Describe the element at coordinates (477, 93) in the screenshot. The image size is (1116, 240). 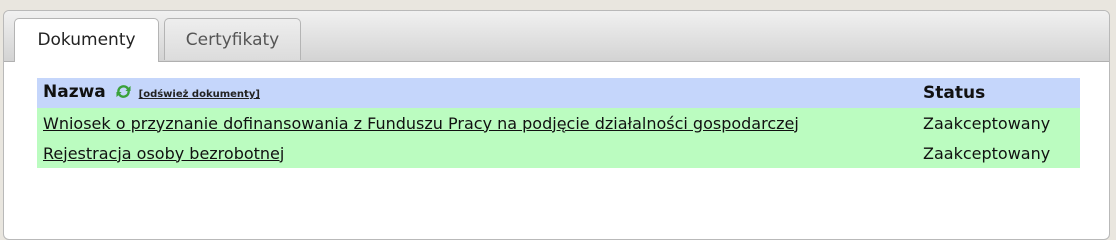
I see `name-column-header: Nazwa [odśwież dokumenty]` at that location.